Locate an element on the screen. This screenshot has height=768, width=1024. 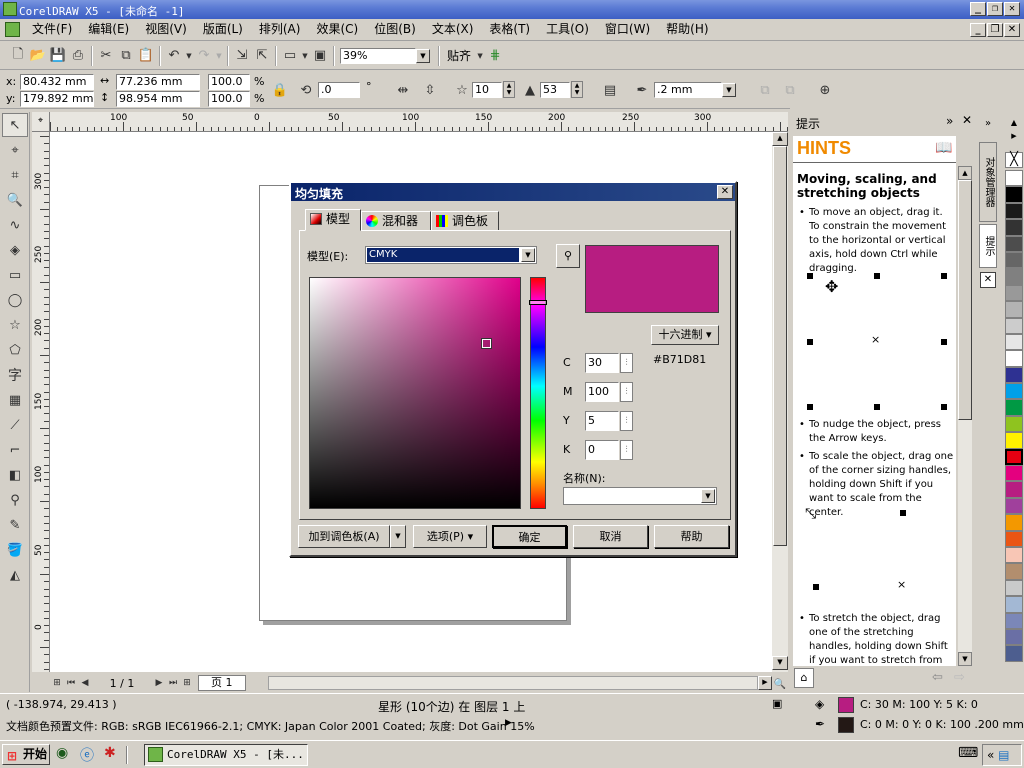
outline-tool-icon: ✎ is located at coordinates (15, 525).